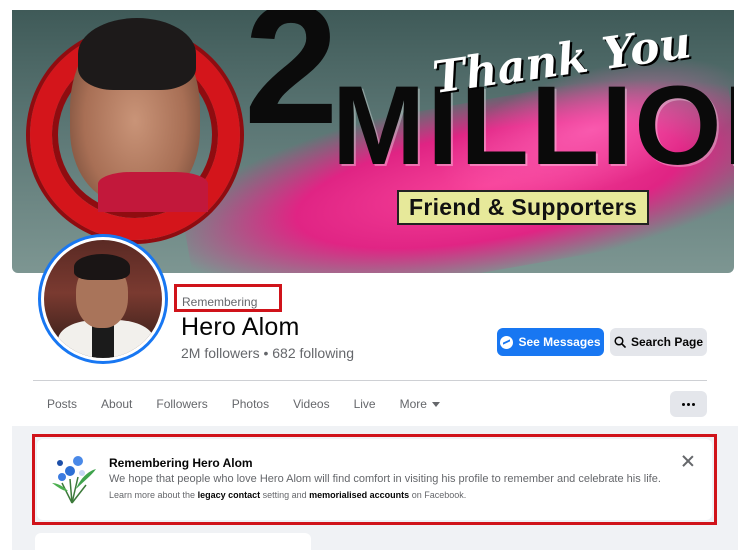 The image size is (750, 550). I want to click on see-messages-label: See Messages, so click(559, 342).